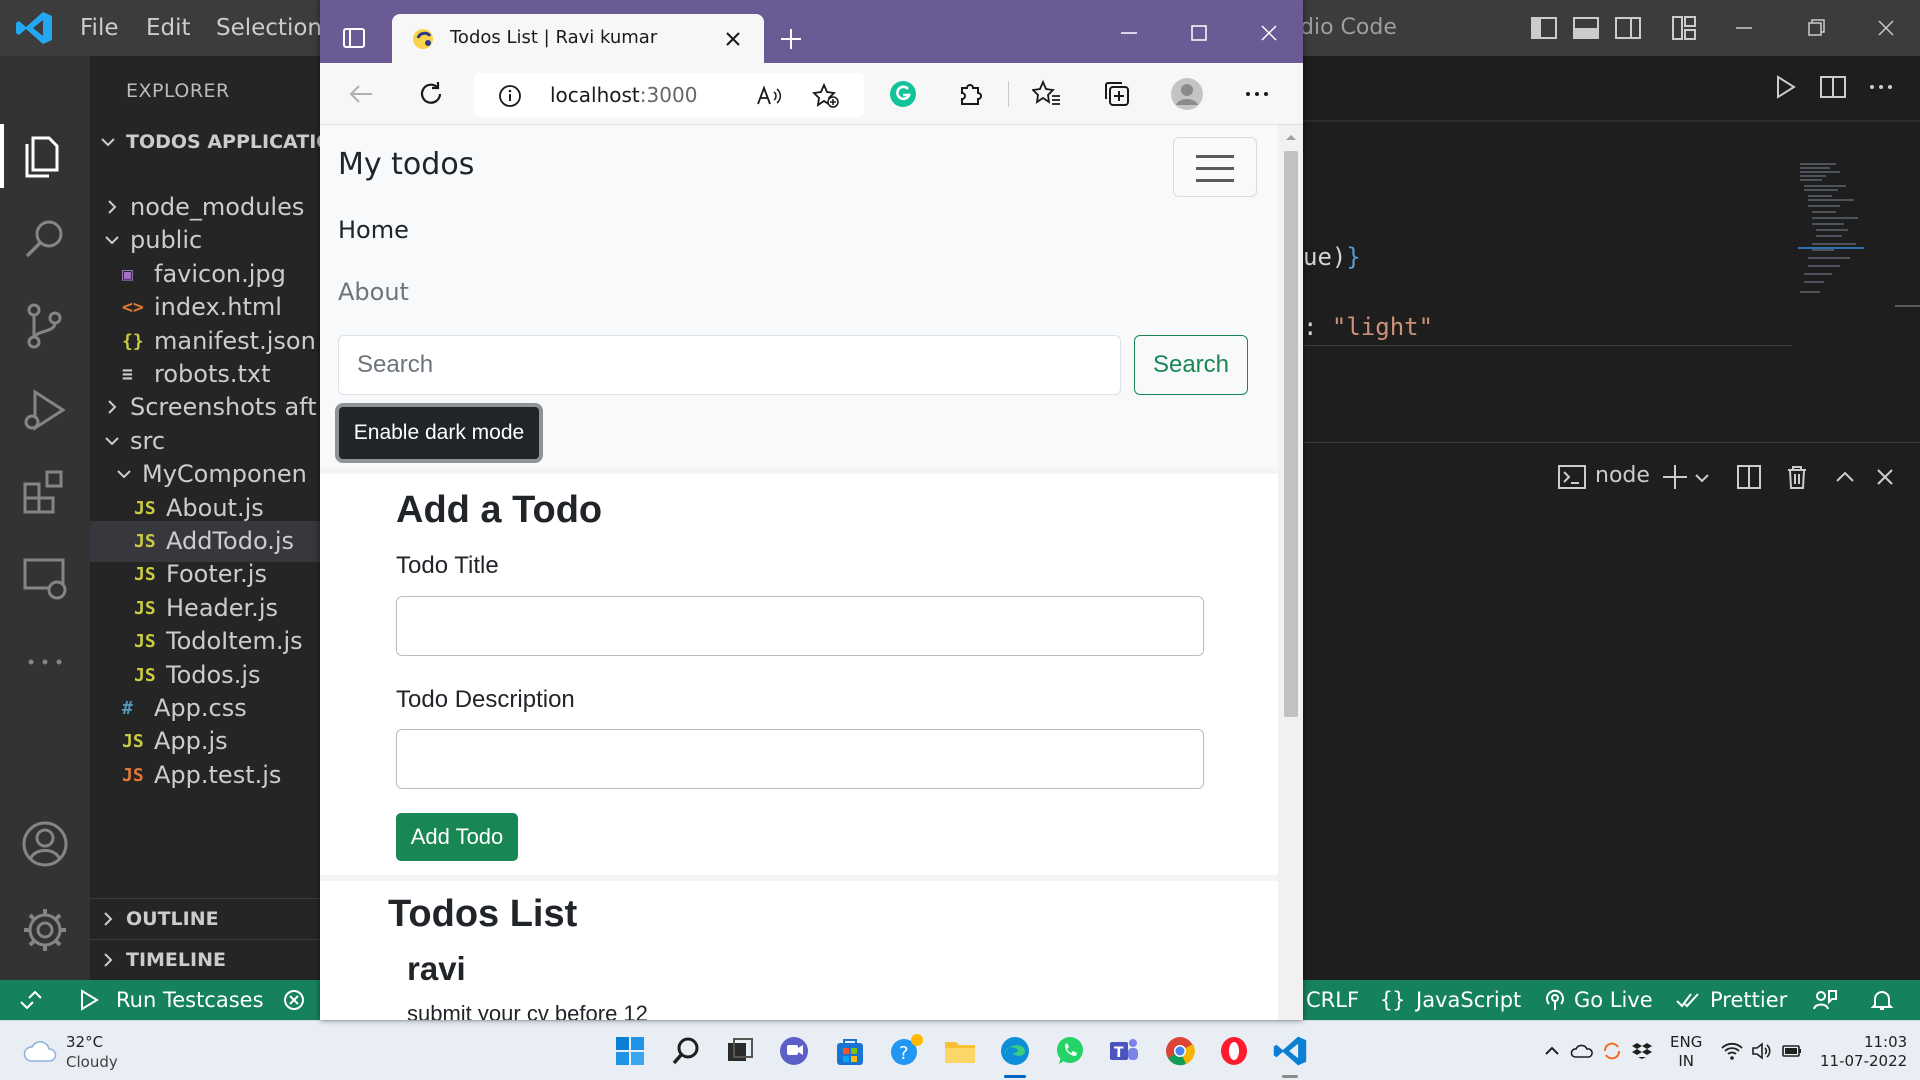 Image resolution: width=1920 pixels, height=1080 pixels. I want to click on search-input: Search, so click(729, 365).